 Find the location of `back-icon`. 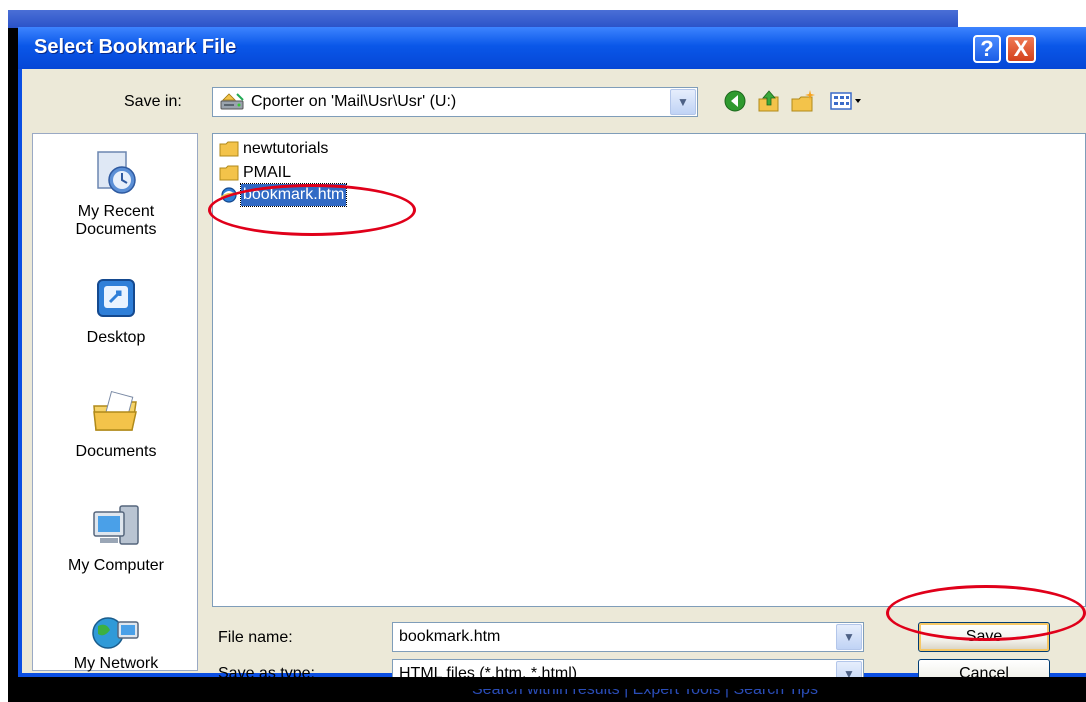

back-icon is located at coordinates (735, 101).